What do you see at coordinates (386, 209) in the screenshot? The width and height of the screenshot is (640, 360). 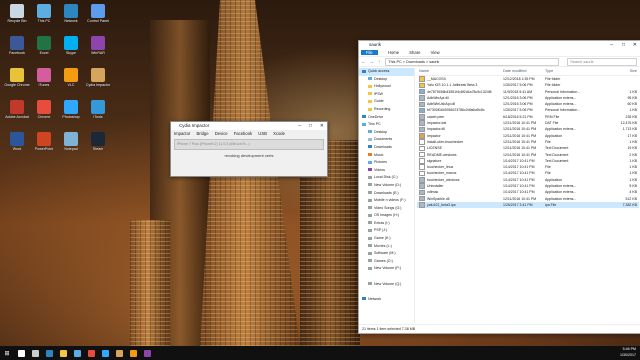 I see `nav-item: Video Songs (G:)` at bounding box center [386, 209].